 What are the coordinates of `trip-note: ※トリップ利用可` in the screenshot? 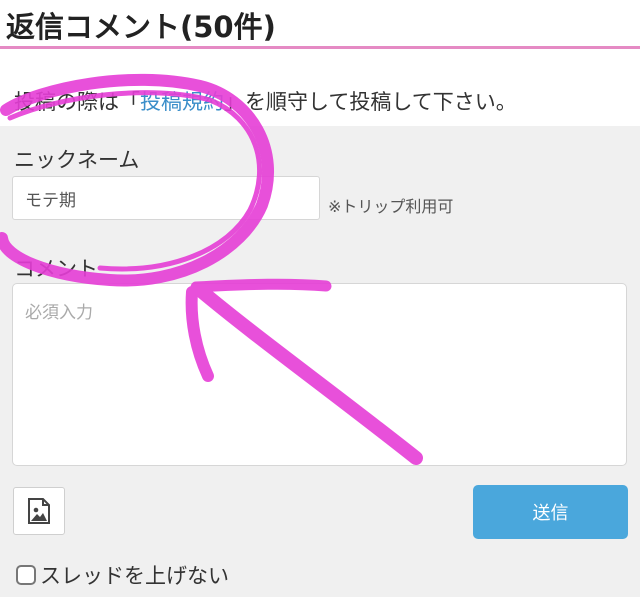 It's located at (391, 206).